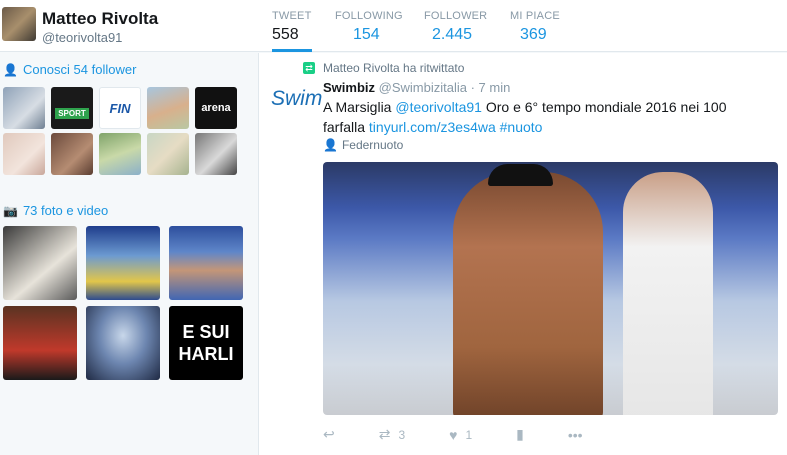 This screenshot has height=455, width=787. What do you see at coordinates (393, 68) in the screenshot?
I see `retweet-context-text: Matteo Rivolta ha ritwittato` at bounding box center [393, 68].